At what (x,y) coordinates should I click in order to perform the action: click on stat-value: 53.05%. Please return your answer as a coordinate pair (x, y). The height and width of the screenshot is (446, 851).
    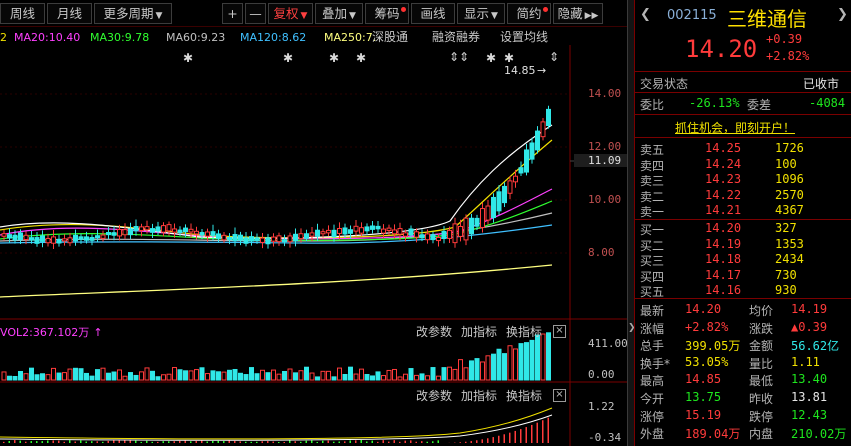
    Looking at the image, I should click on (707, 361).